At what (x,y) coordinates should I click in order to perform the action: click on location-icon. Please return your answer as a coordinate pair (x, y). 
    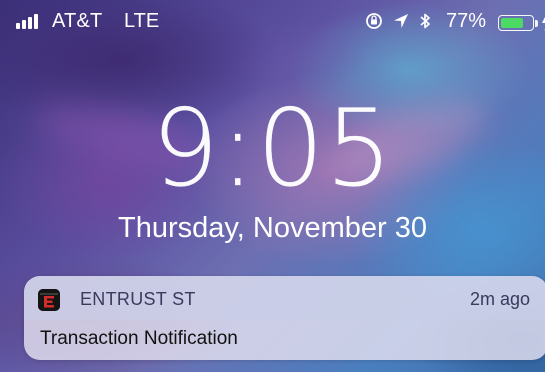
    Looking at the image, I should click on (401, 21).